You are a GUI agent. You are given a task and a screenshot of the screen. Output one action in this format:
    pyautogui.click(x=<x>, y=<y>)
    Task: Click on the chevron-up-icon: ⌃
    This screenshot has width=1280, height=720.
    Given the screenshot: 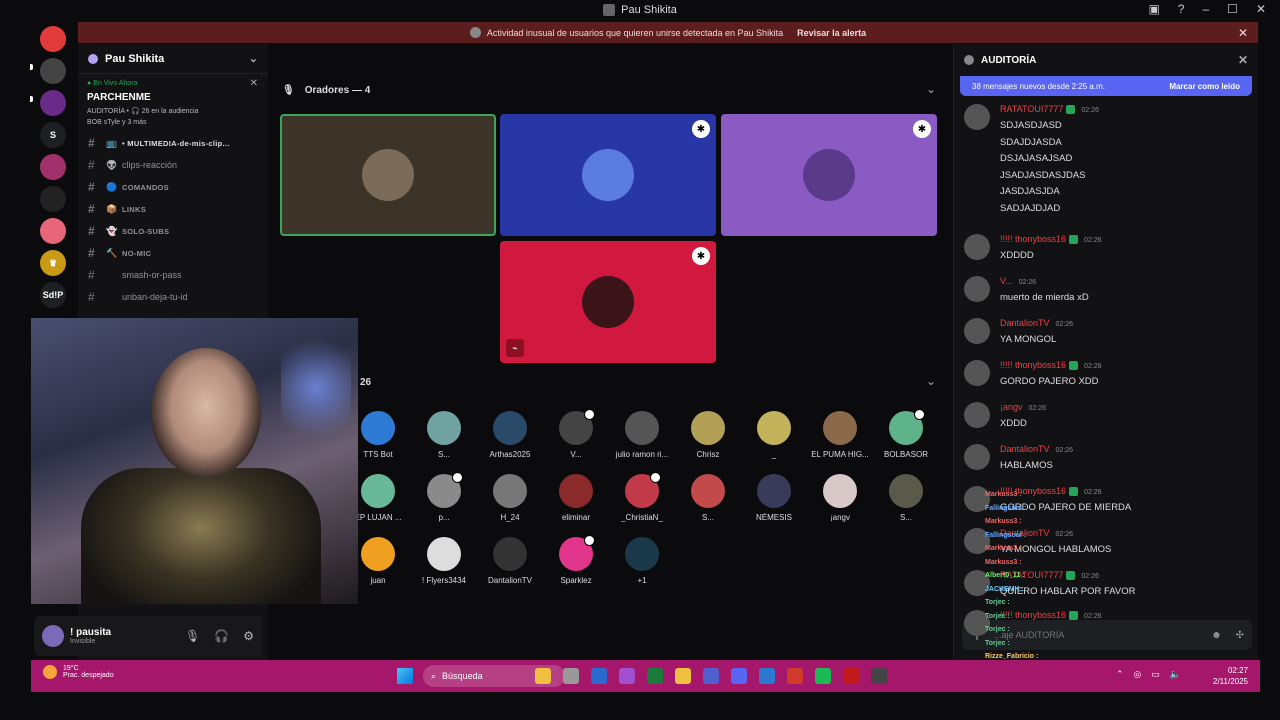 What is the action you would take?
    pyautogui.click(x=1120, y=674)
    